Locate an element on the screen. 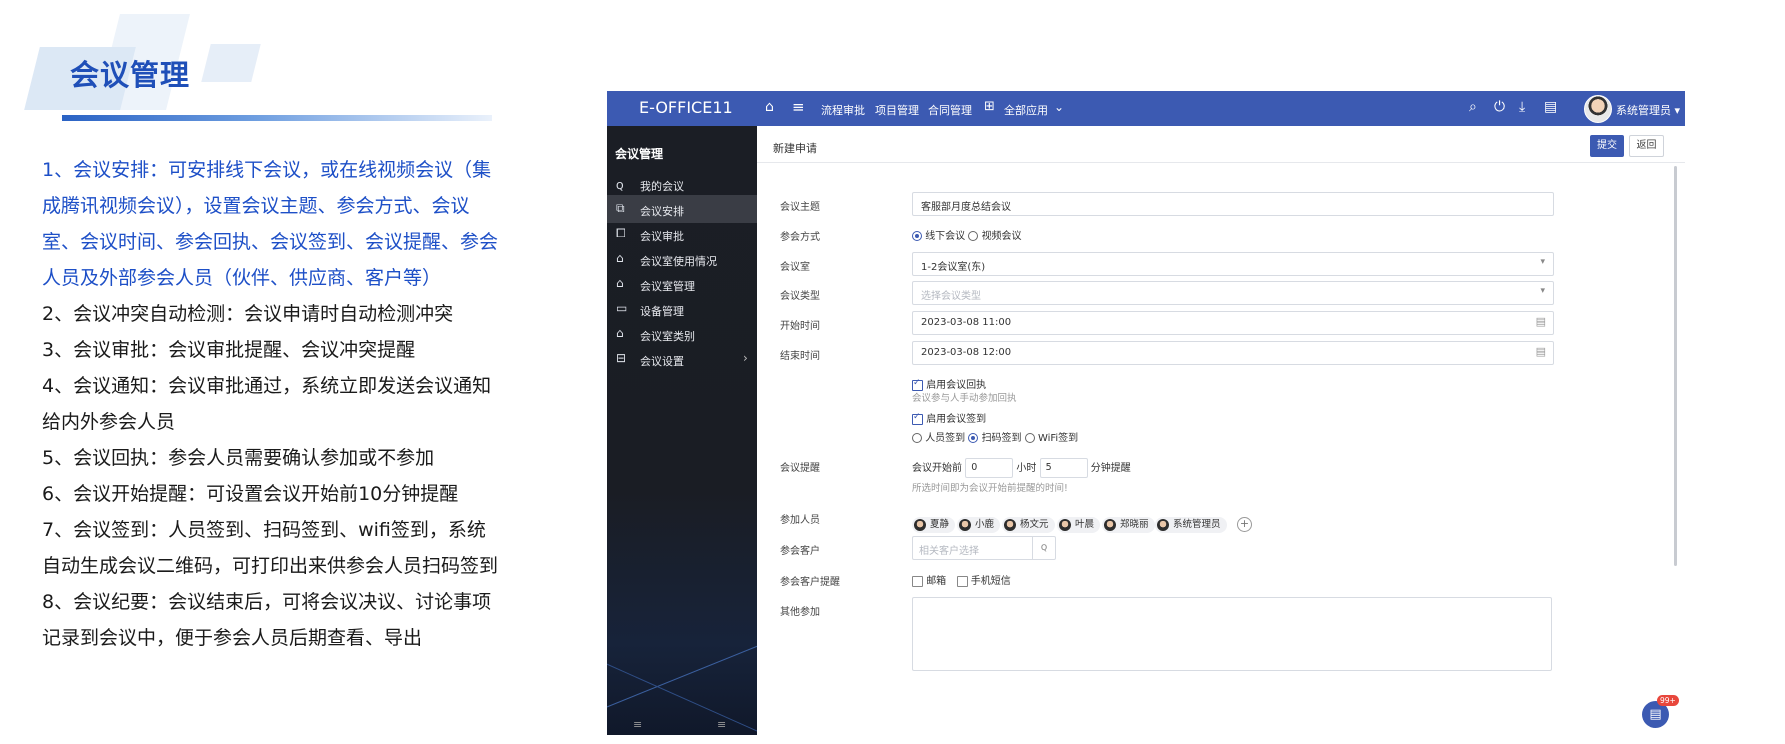 The height and width of the screenshot is (744, 1785). radio-offline-label: 线下会议 is located at coordinates (945, 236).